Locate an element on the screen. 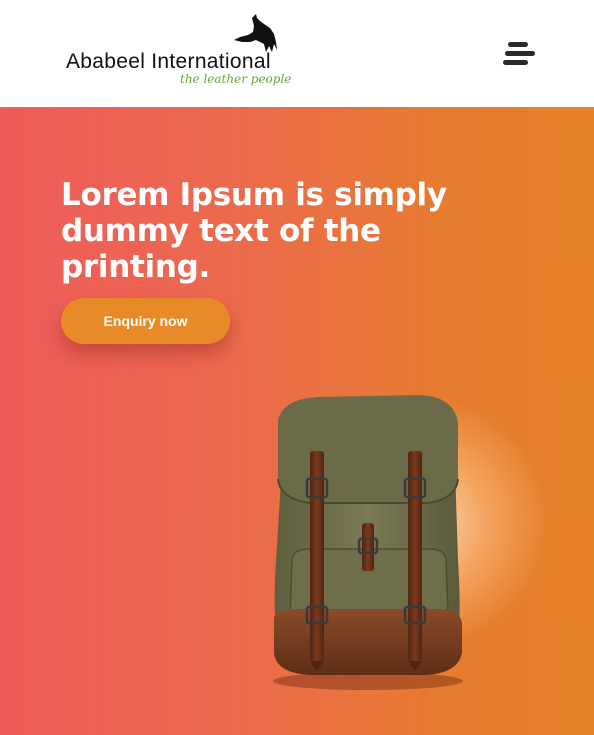 The width and height of the screenshot is (594, 735). brand-name: Ababeel International is located at coordinates (168, 61).